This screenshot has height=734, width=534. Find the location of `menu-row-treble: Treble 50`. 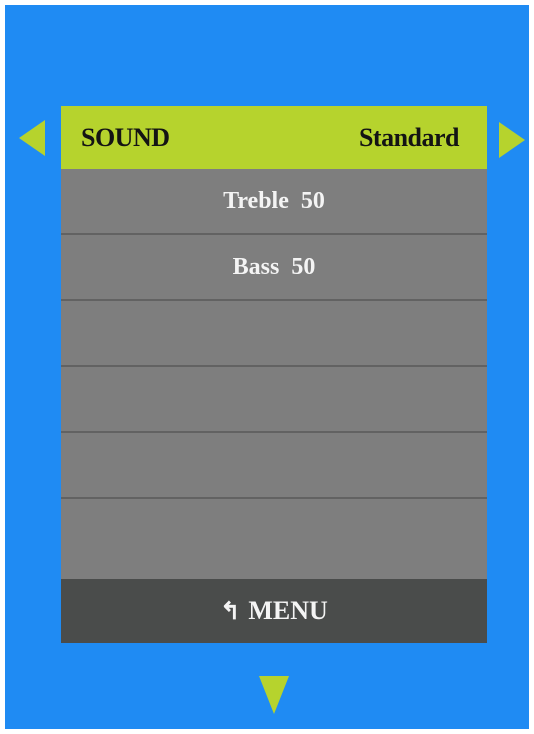

menu-row-treble: Treble 50 is located at coordinates (274, 202).